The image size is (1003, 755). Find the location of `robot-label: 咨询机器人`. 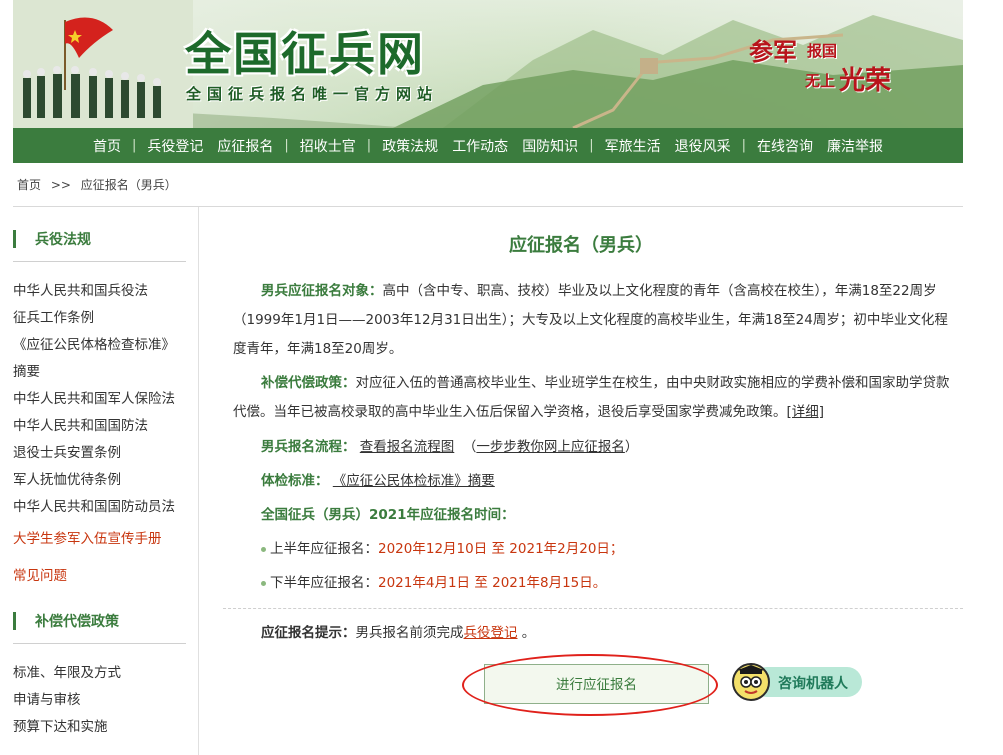

robot-label: 咨询机器人 is located at coordinates (813, 684).